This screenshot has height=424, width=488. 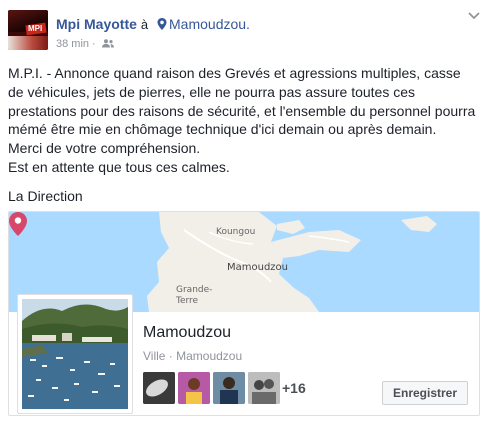 What do you see at coordinates (144, 24) in the screenshot?
I see `at-word: à` at bounding box center [144, 24].